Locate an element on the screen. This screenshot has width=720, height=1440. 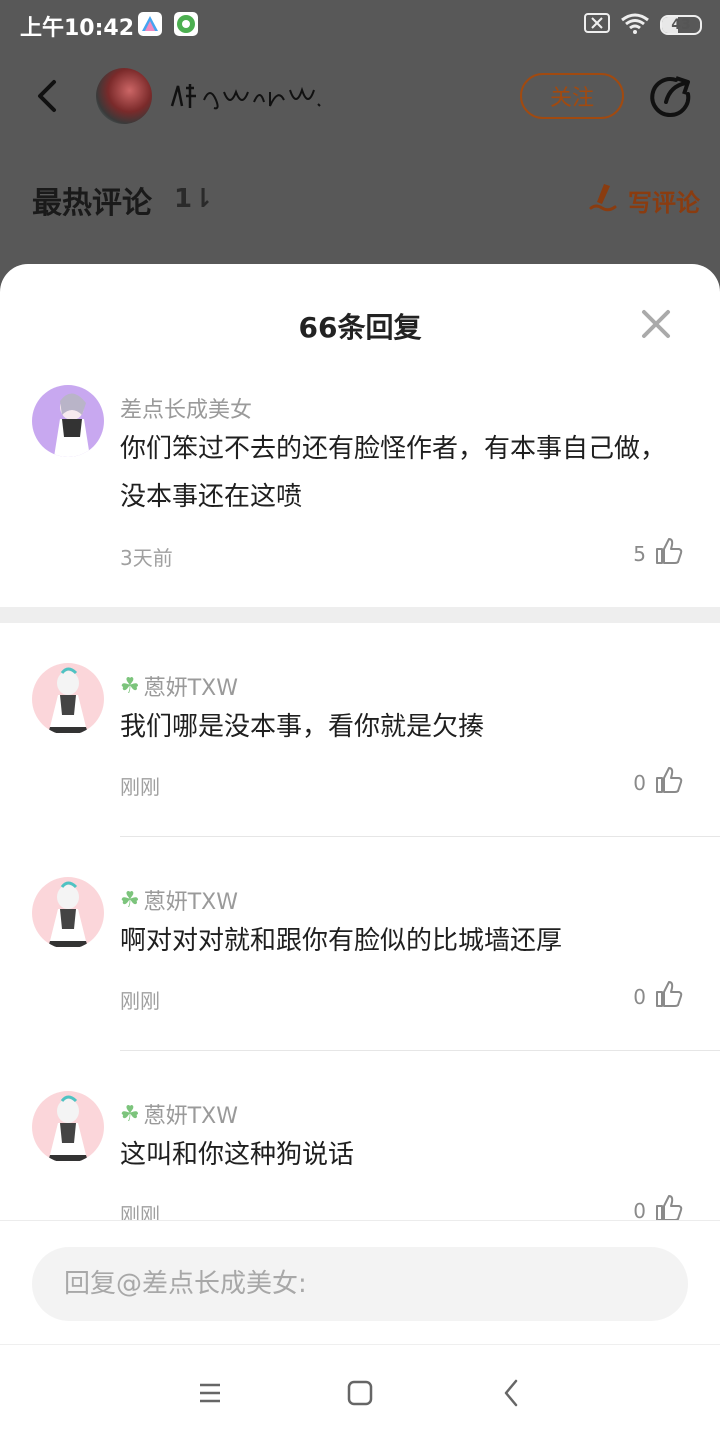
nav-back-icon is located at coordinates (512, 1393).